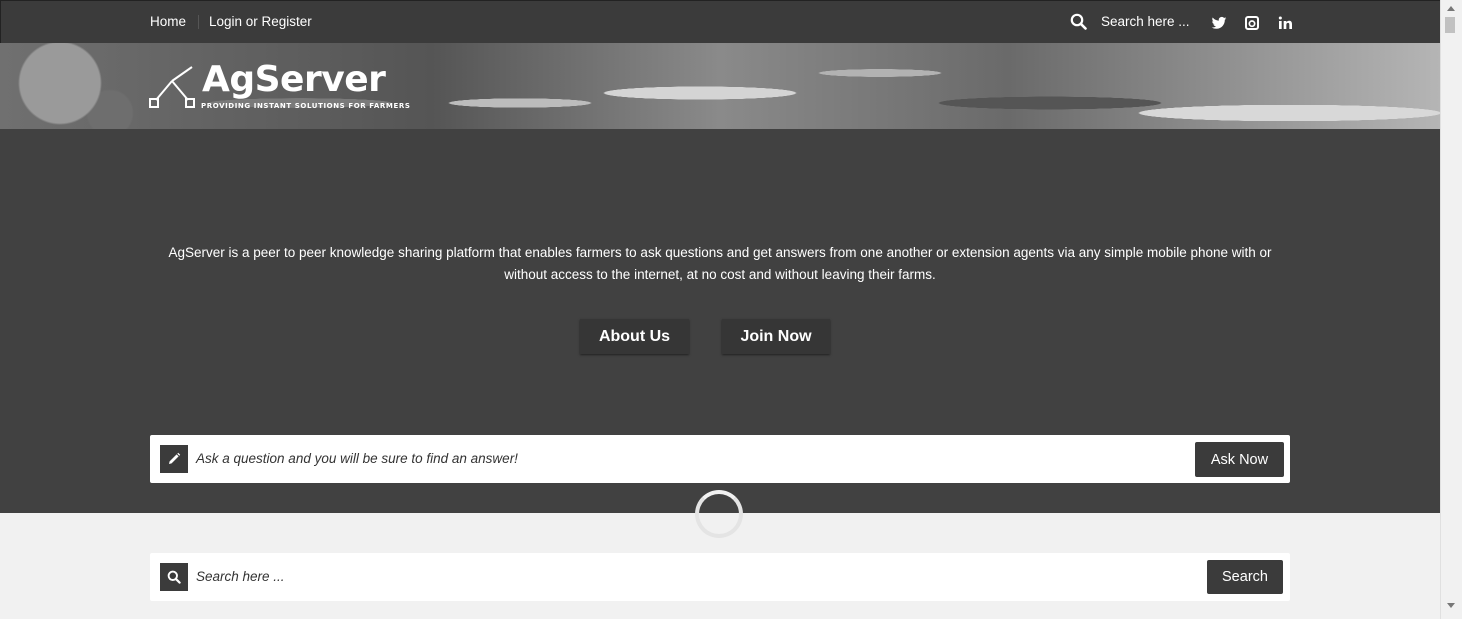  Describe the element at coordinates (719, 514) in the screenshot. I see `loading-spinner-icon` at that location.